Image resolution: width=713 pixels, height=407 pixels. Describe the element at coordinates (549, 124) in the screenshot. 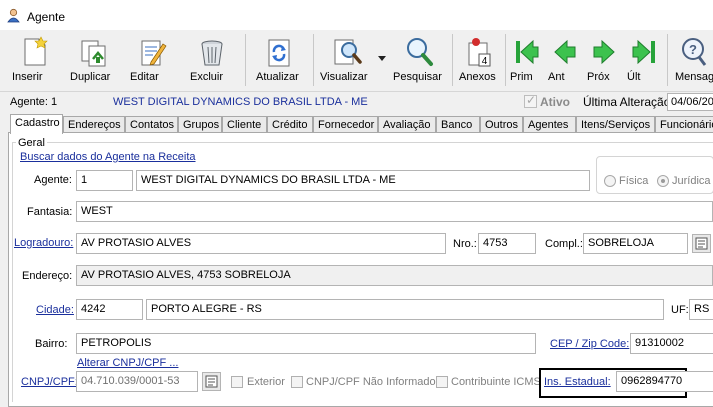

I see `tab-agentes: Agentes` at that location.